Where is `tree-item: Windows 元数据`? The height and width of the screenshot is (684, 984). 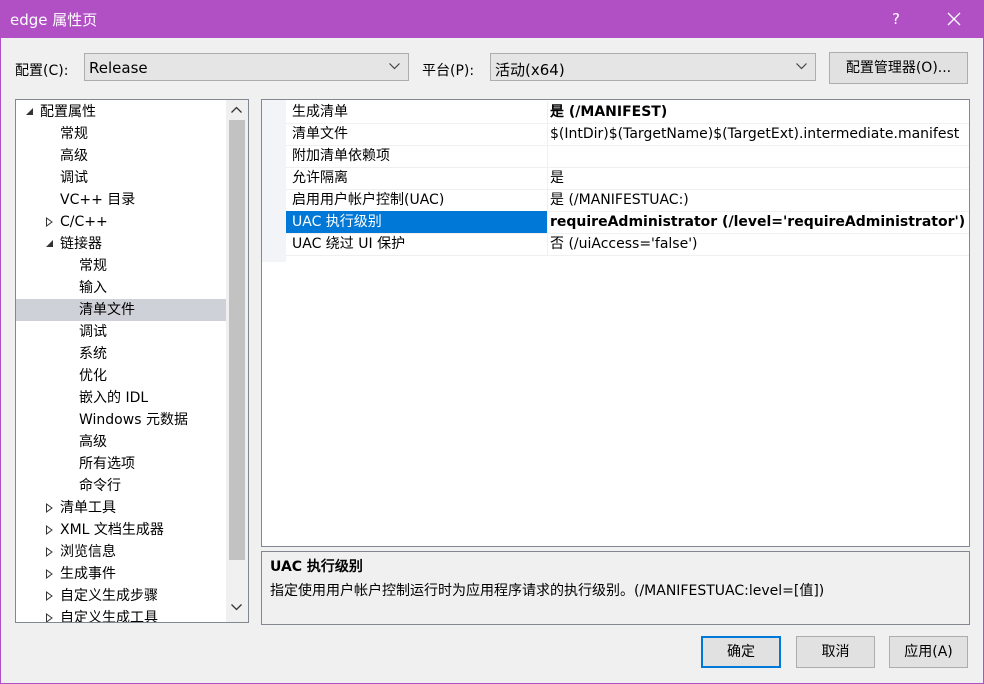
tree-item: Windows 元数据 is located at coordinates (133, 420).